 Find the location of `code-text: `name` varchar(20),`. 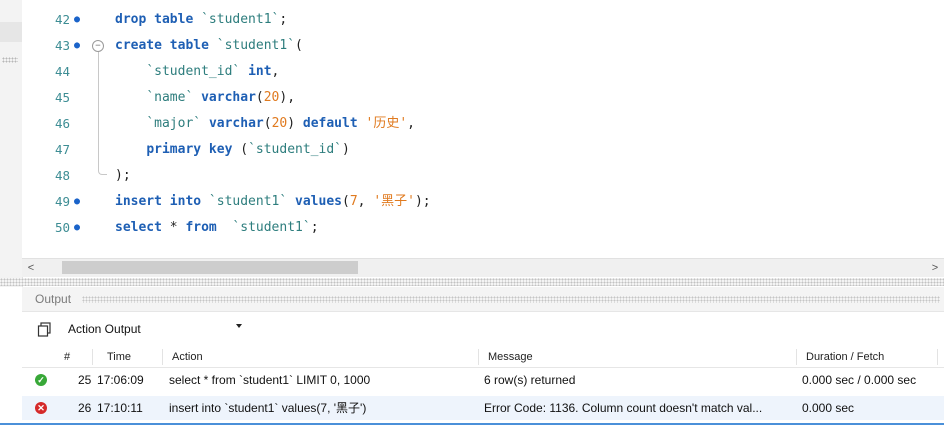

code-text: `name` varchar(20), is located at coordinates (205, 98).